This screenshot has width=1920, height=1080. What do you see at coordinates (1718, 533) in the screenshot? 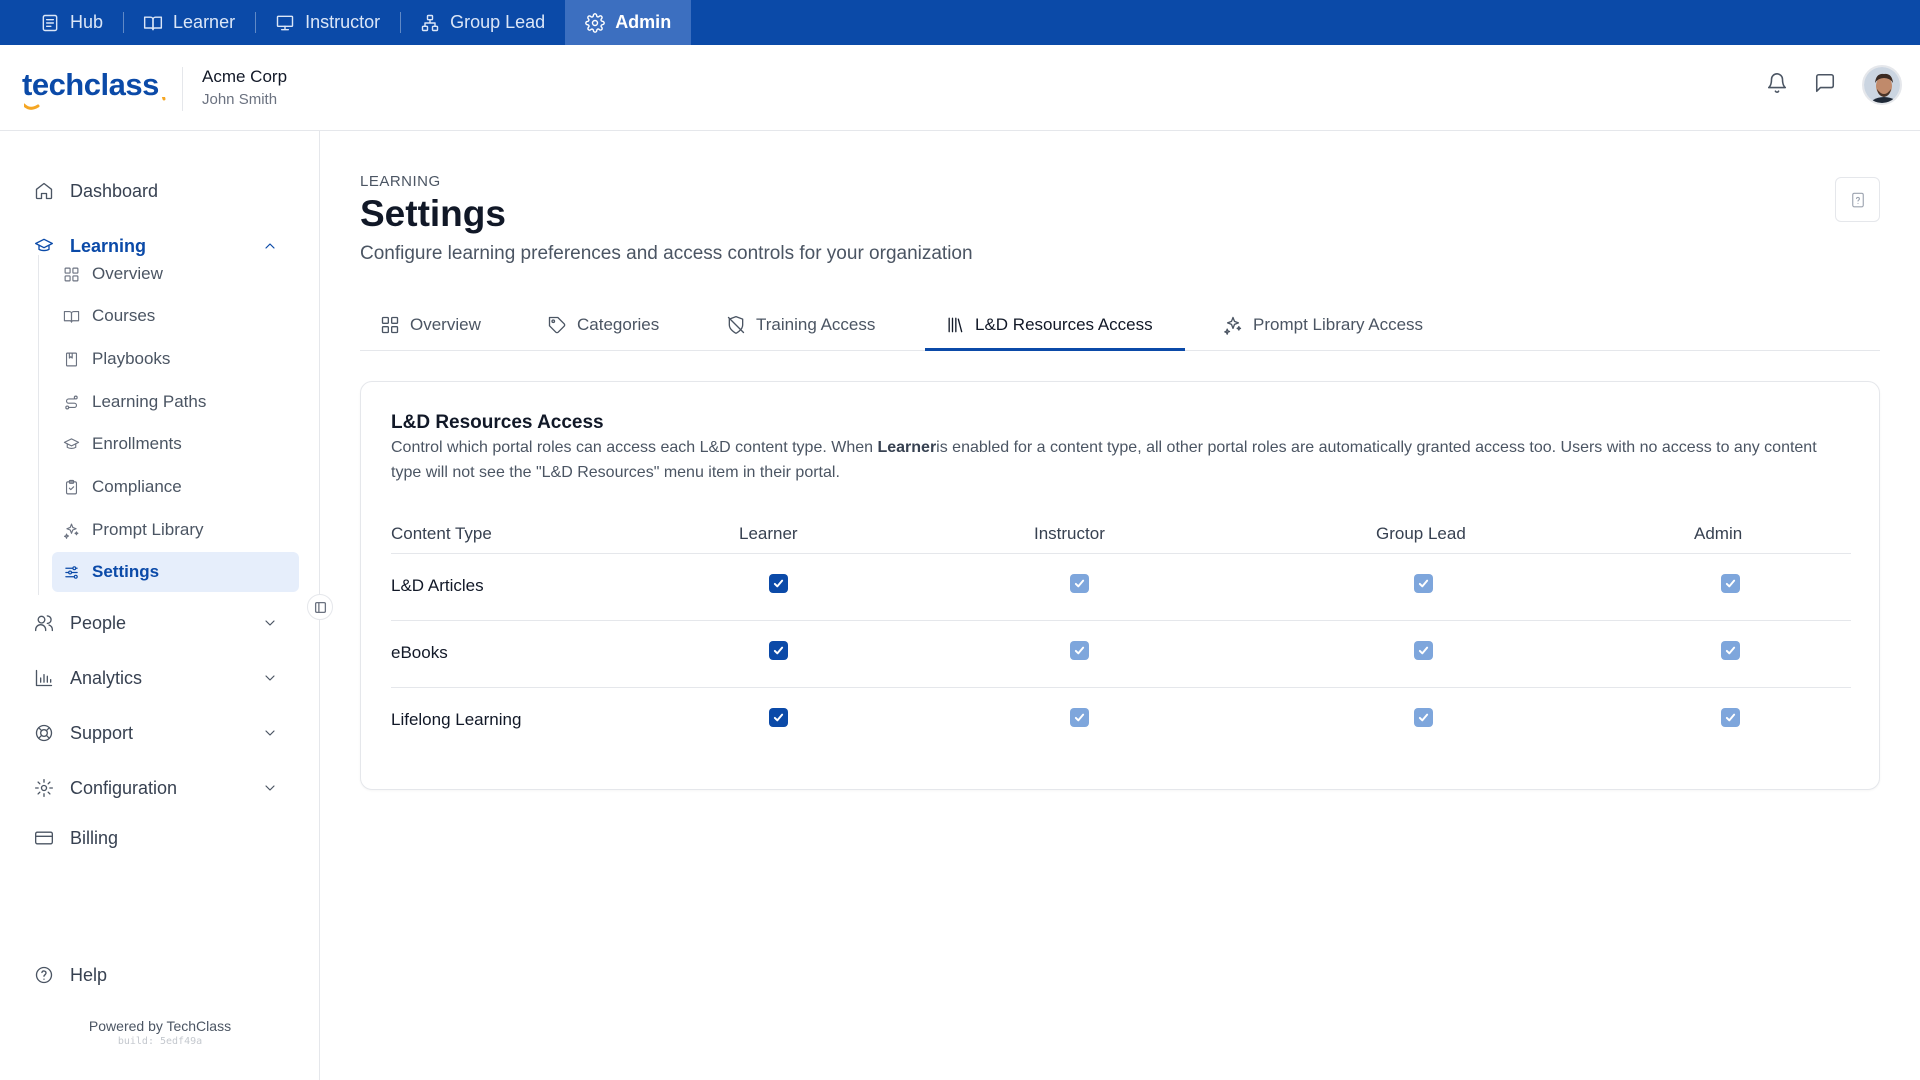
I see `col-header-admin: Admin` at bounding box center [1718, 533].